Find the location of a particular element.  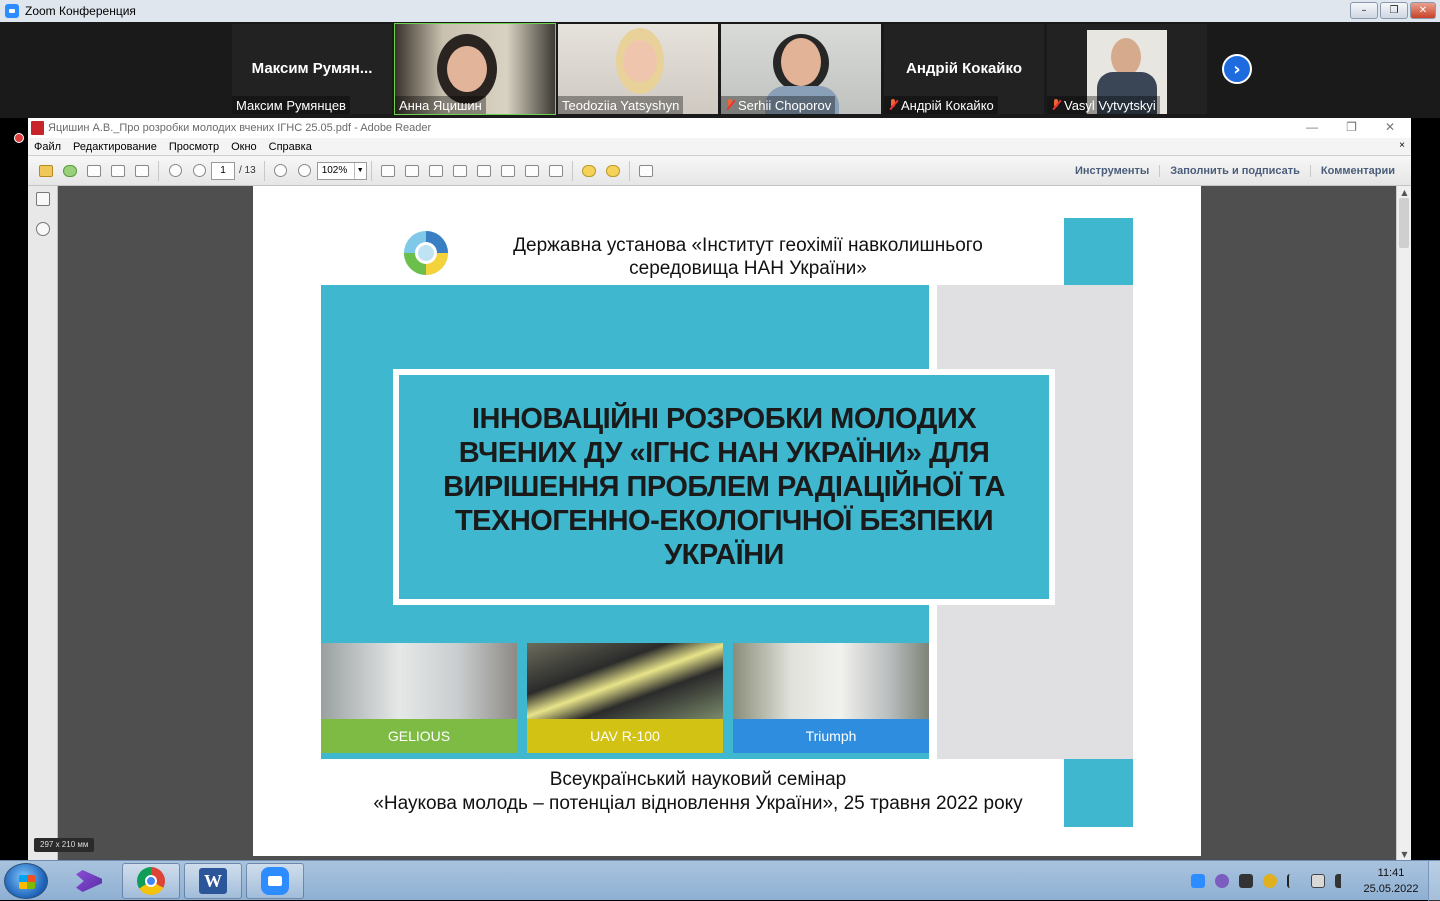

participant-name: Анна Яцишин is located at coordinates (440, 105).